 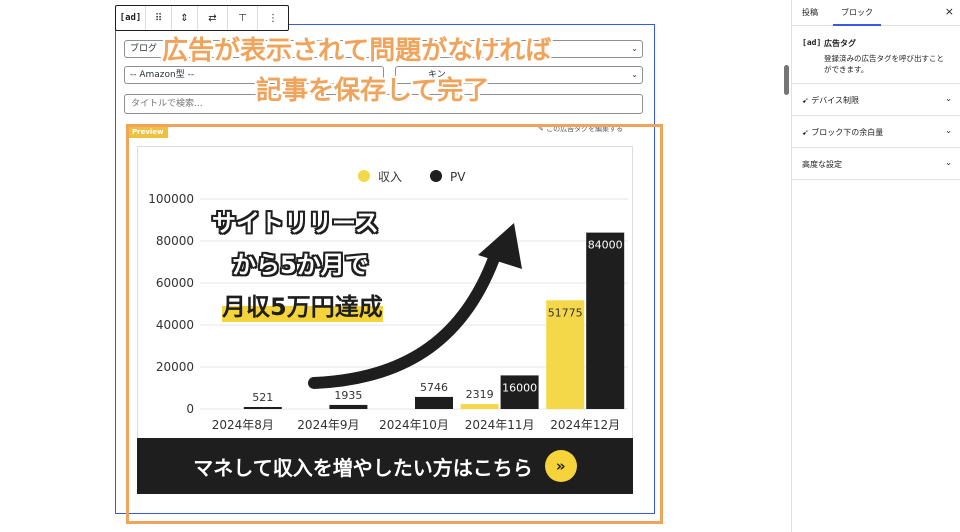 What do you see at coordinates (162, 75) in the screenshot?
I see `type-select-value: -- Amazon型 --` at bounding box center [162, 75].